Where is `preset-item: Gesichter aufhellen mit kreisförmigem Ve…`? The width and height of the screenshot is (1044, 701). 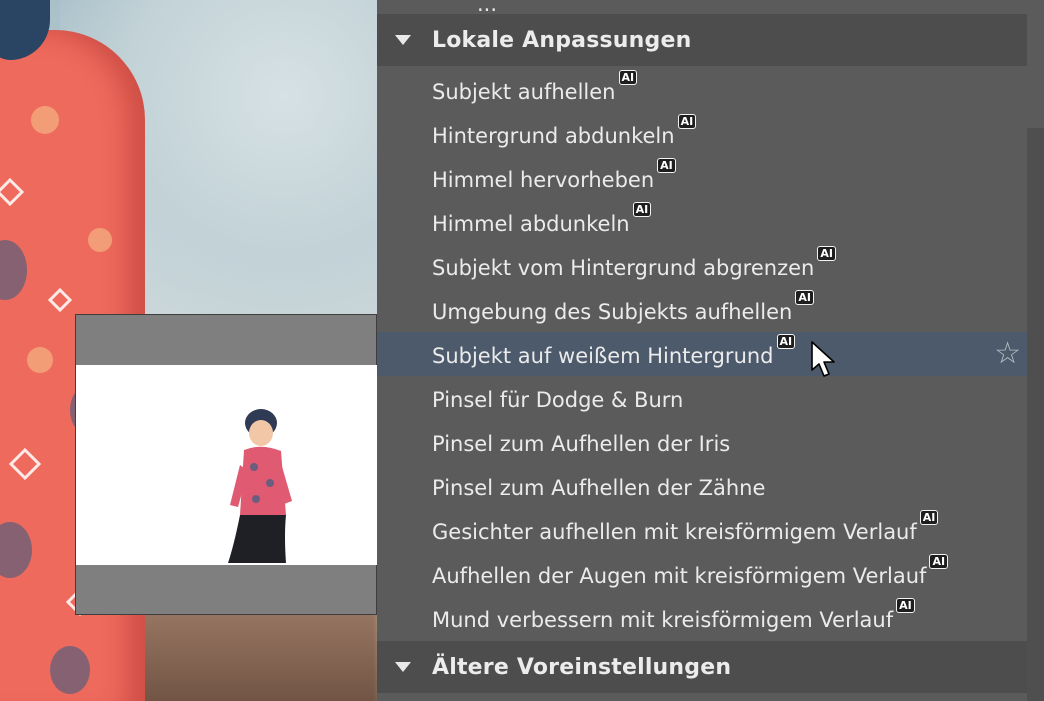 preset-item: Gesichter aufhellen mit kreisförmigem Ve… is located at coordinates (702, 530).